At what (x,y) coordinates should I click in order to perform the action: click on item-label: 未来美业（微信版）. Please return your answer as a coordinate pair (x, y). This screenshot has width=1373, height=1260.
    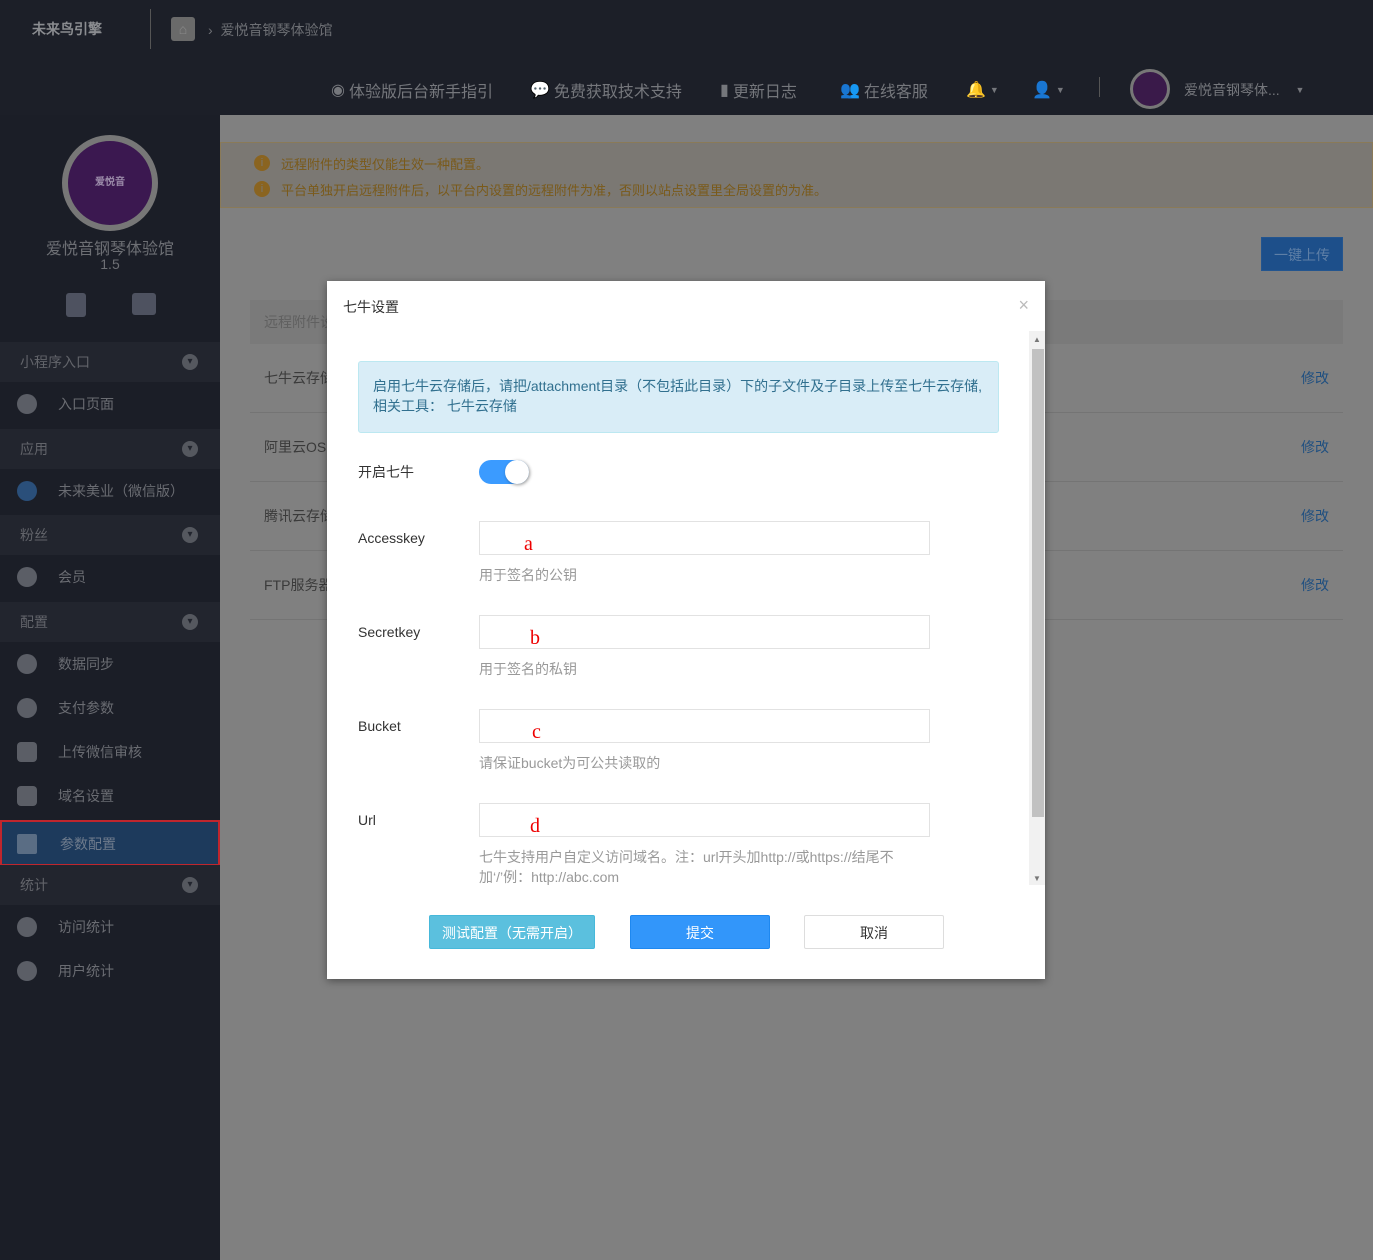
    Looking at the image, I should click on (121, 491).